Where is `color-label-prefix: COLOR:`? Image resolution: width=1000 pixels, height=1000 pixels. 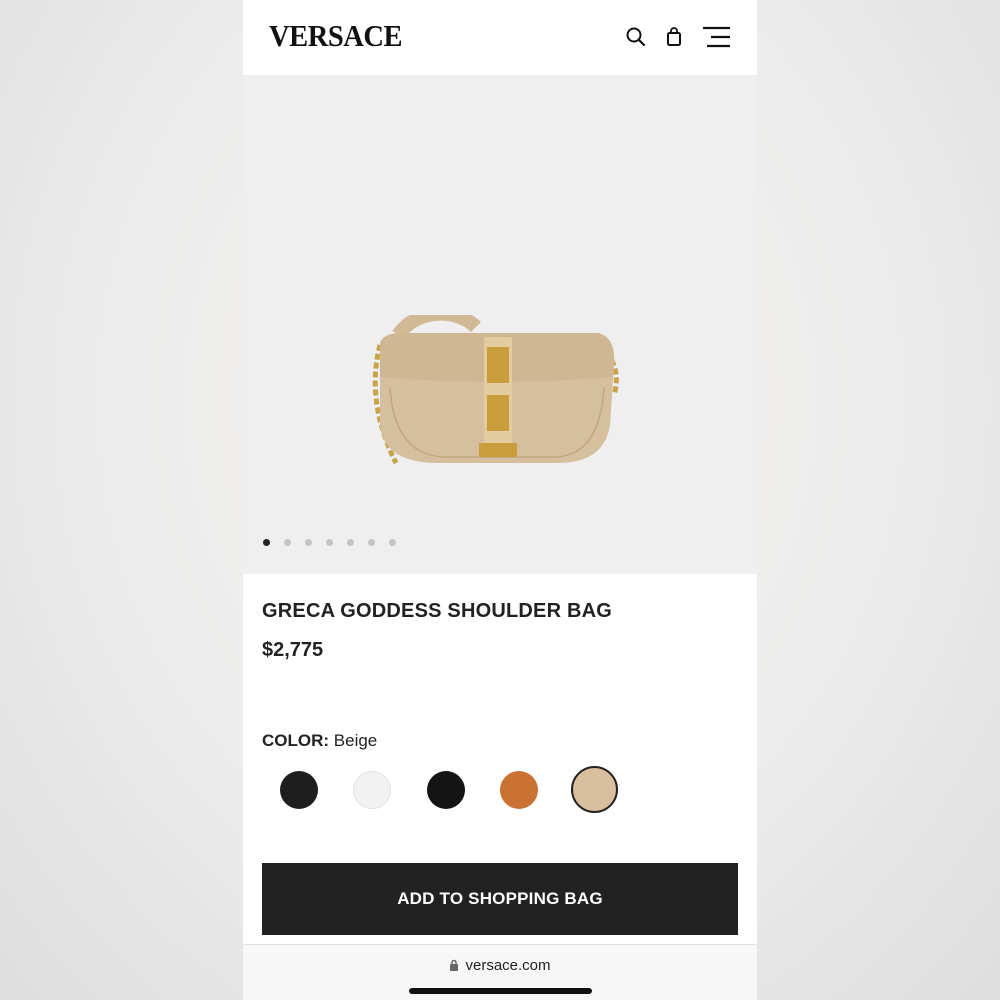 color-label-prefix: COLOR: is located at coordinates (296, 740).